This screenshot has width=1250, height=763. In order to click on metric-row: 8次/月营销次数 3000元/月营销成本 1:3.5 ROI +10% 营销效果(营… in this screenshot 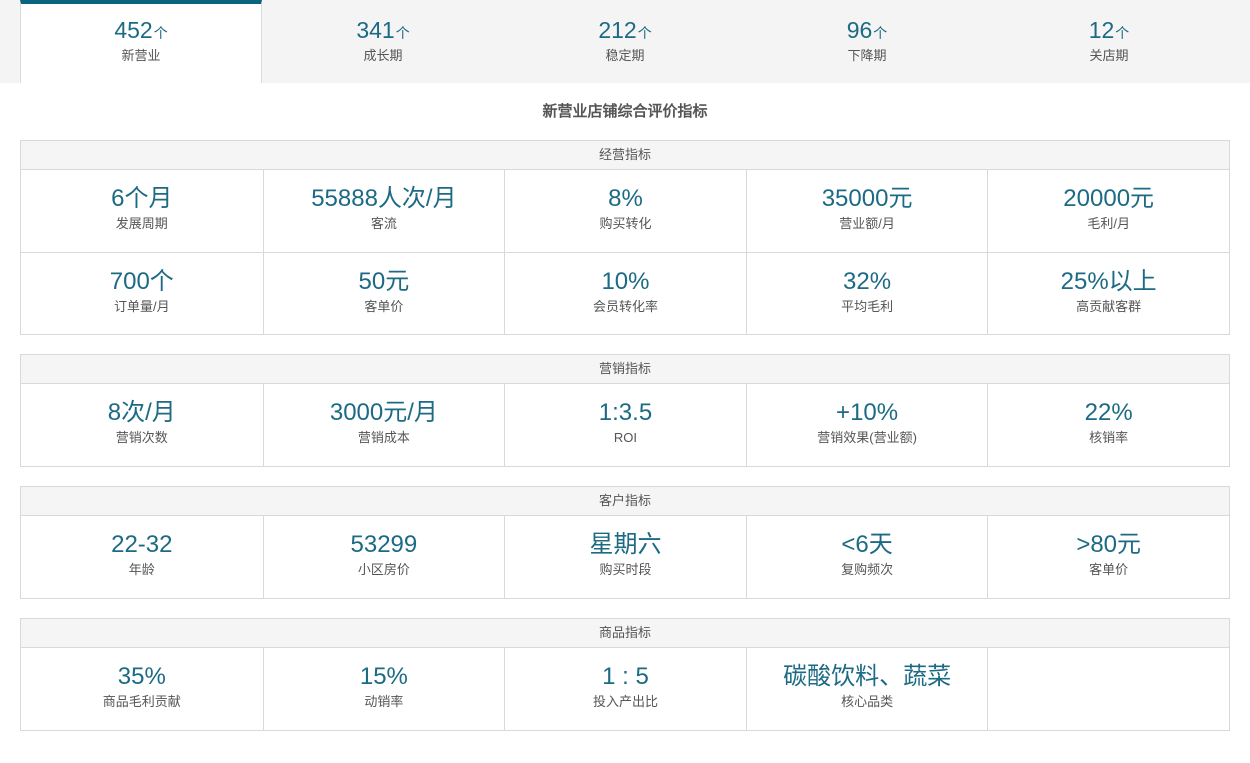, I will do `click(625, 425)`.